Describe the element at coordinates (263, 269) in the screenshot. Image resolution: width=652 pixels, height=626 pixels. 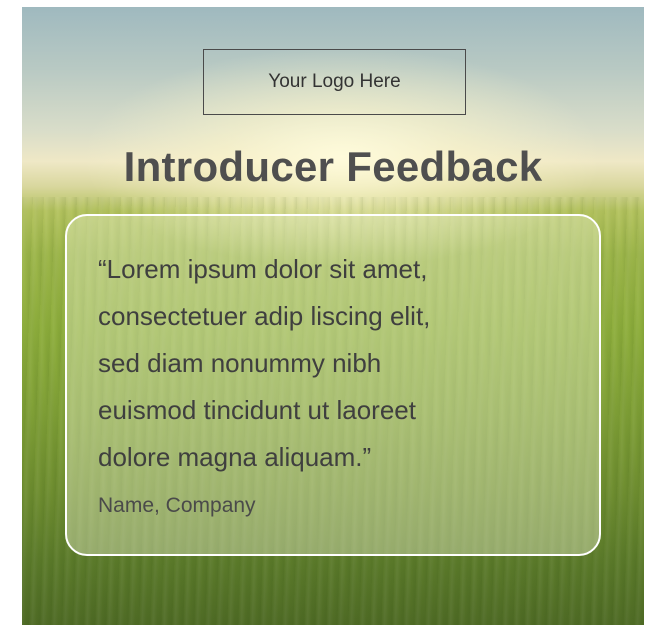
I see `quote-line: “Lorem ipsum dolor sit amet,` at that location.